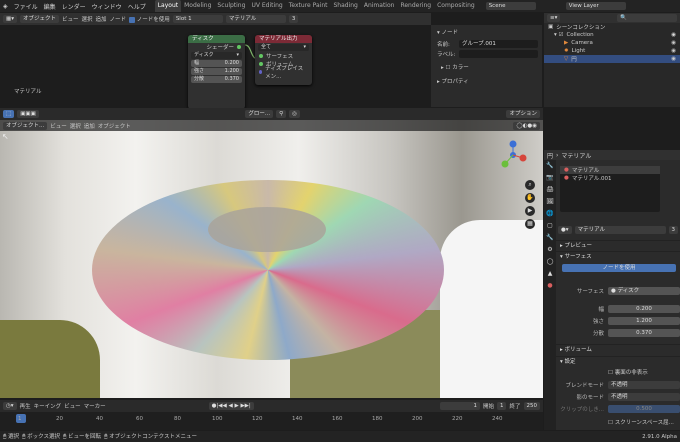 This screenshot has height=442, width=680. Describe the element at coordinates (283, 47) in the screenshot. I see `output-target-dropdown: 全て ▾` at that location.